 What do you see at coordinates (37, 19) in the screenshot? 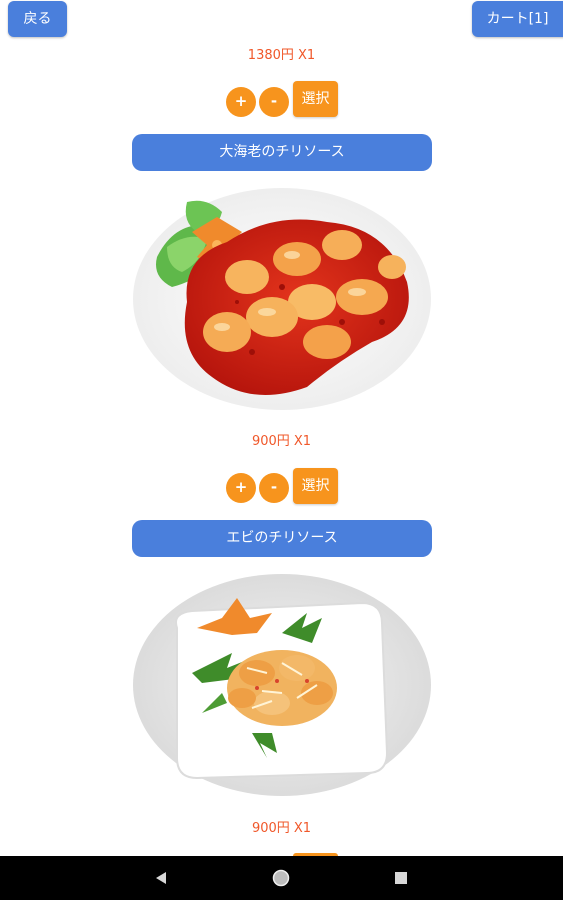
I see `back-button: 戻る` at bounding box center [37, 19].